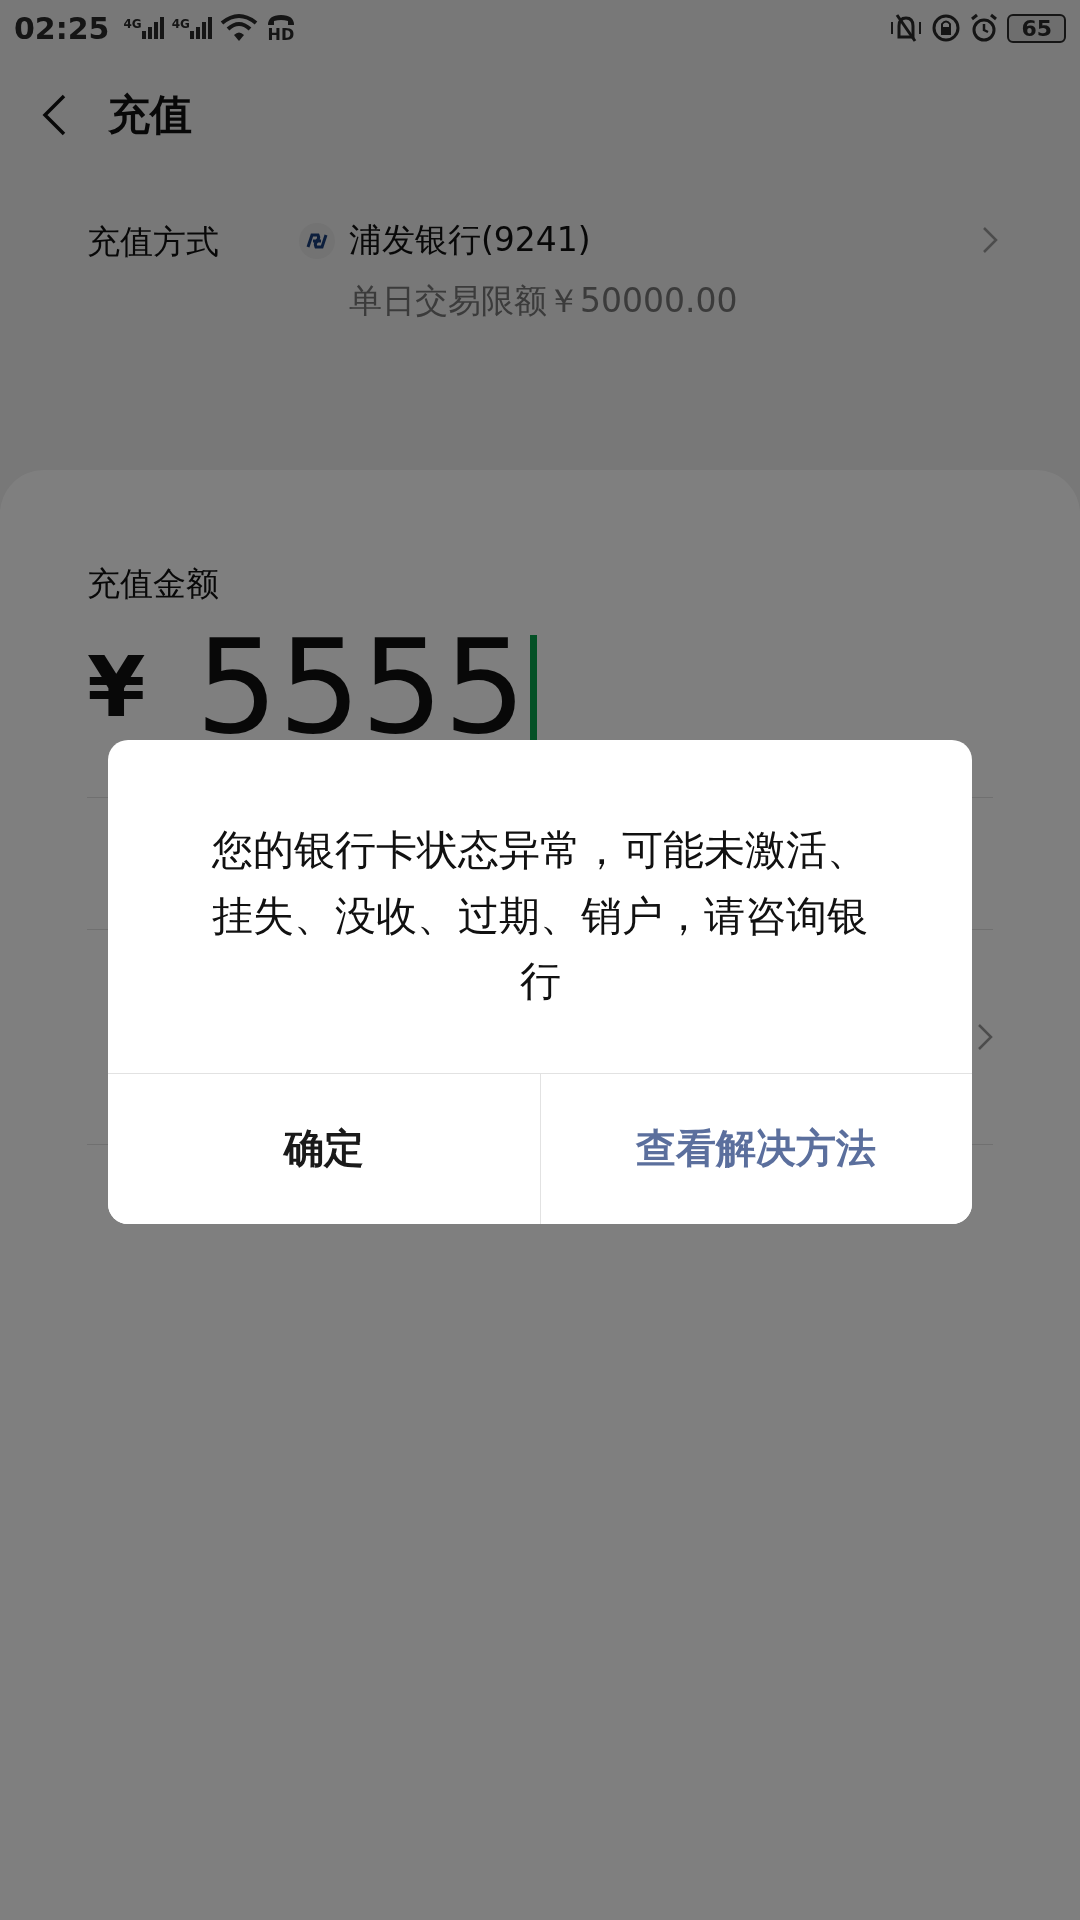 Image resolution: width=1080 pixels, height=1920 pixels. What do you see at coordinates (470, 240) in the screenshot?
I see `bank-name: 浦发银行(9241)` at bounding box center [470, 240].